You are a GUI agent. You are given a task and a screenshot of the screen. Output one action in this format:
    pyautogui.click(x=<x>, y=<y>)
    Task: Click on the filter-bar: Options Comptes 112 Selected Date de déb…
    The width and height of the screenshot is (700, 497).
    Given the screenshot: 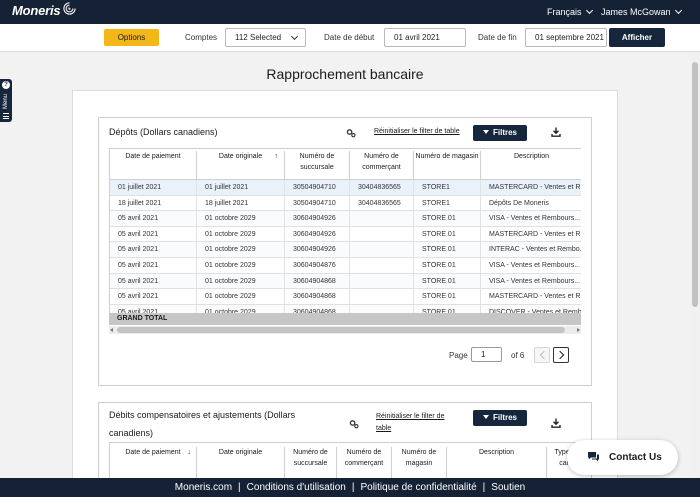 What is the action you would take?
    pyautogui.click(x=350, y=38)
    